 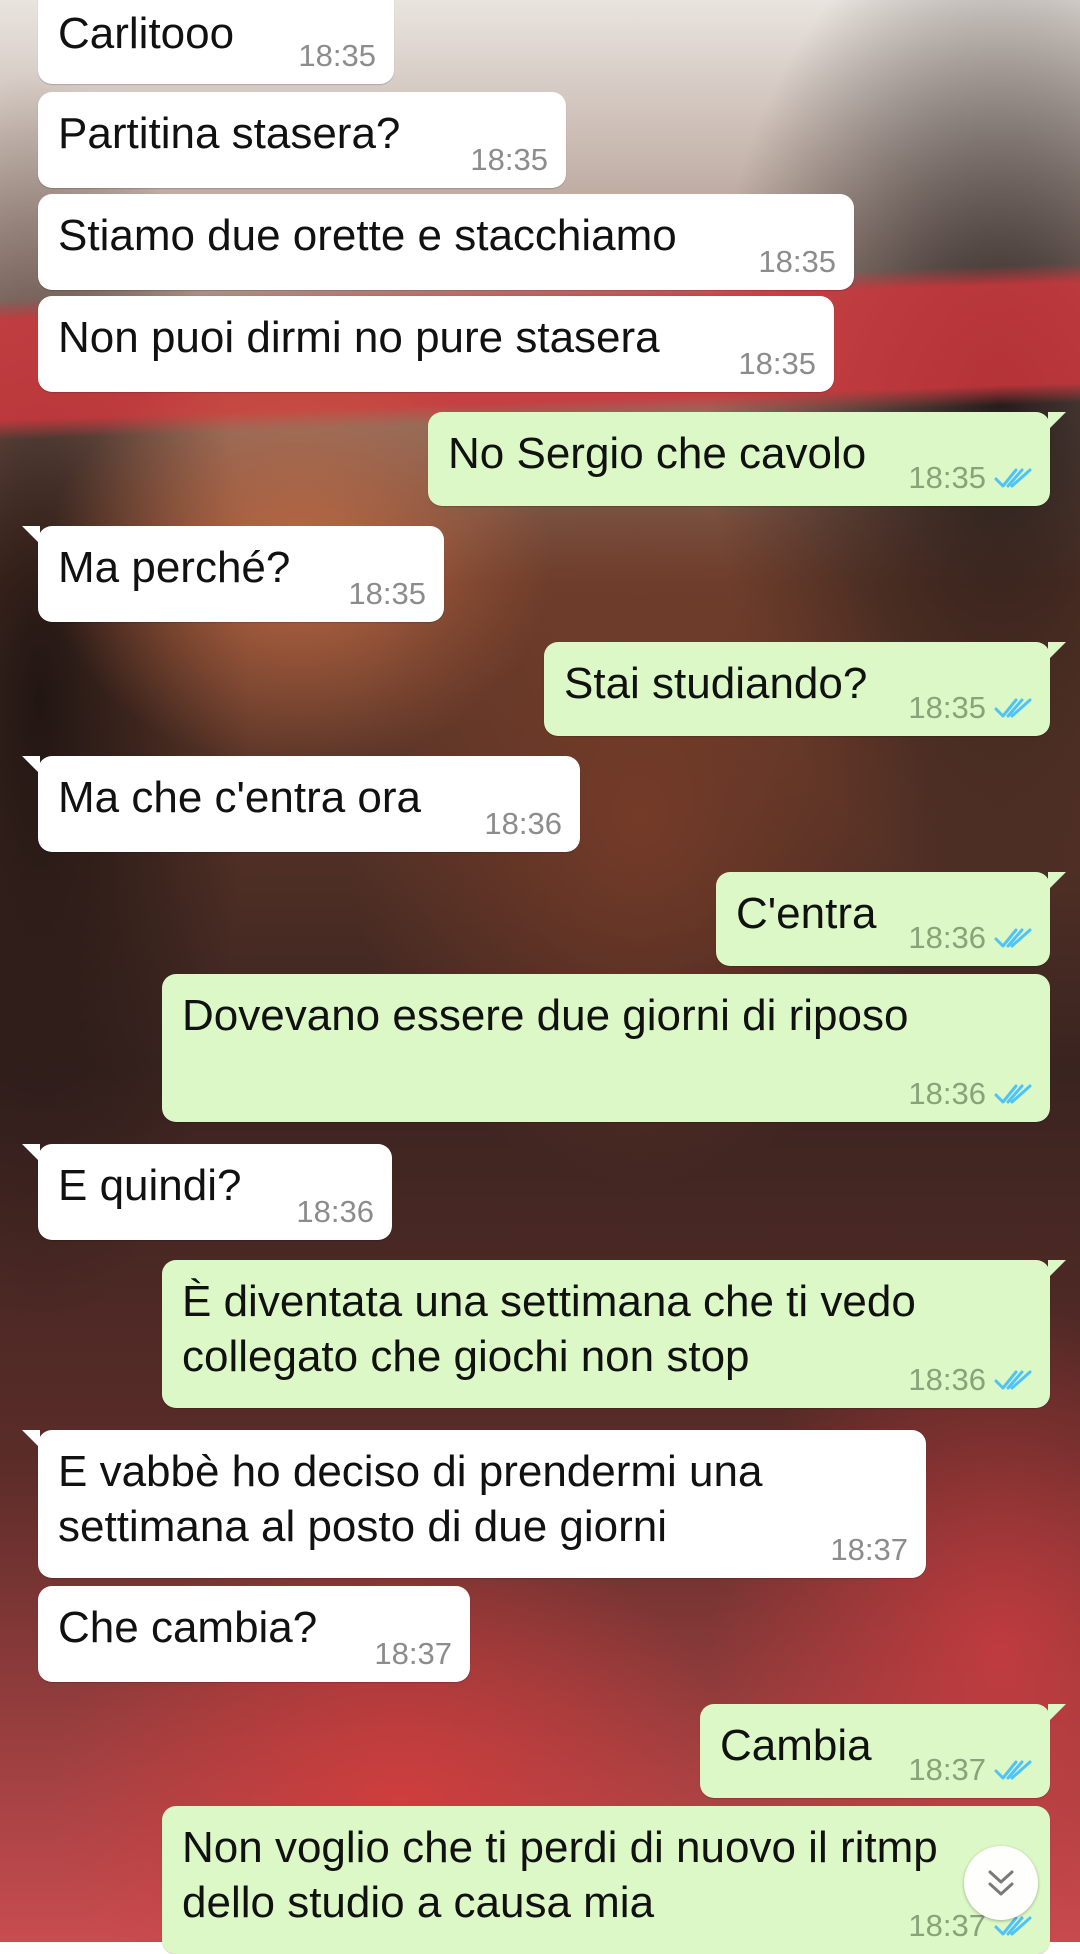 I want to click on message-text: Ma perché?, so click(x=174, y=567).